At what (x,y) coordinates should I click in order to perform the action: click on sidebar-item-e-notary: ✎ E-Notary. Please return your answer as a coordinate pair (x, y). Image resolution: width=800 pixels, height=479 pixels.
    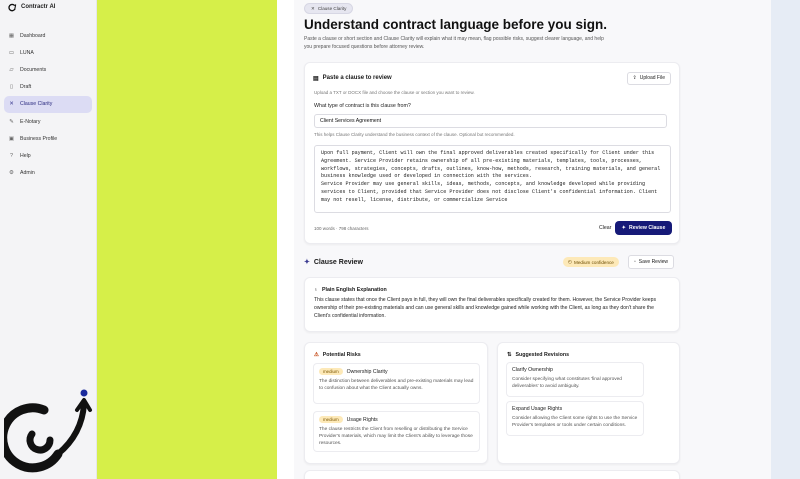
    Looking at the image, I should click on (48, 121).